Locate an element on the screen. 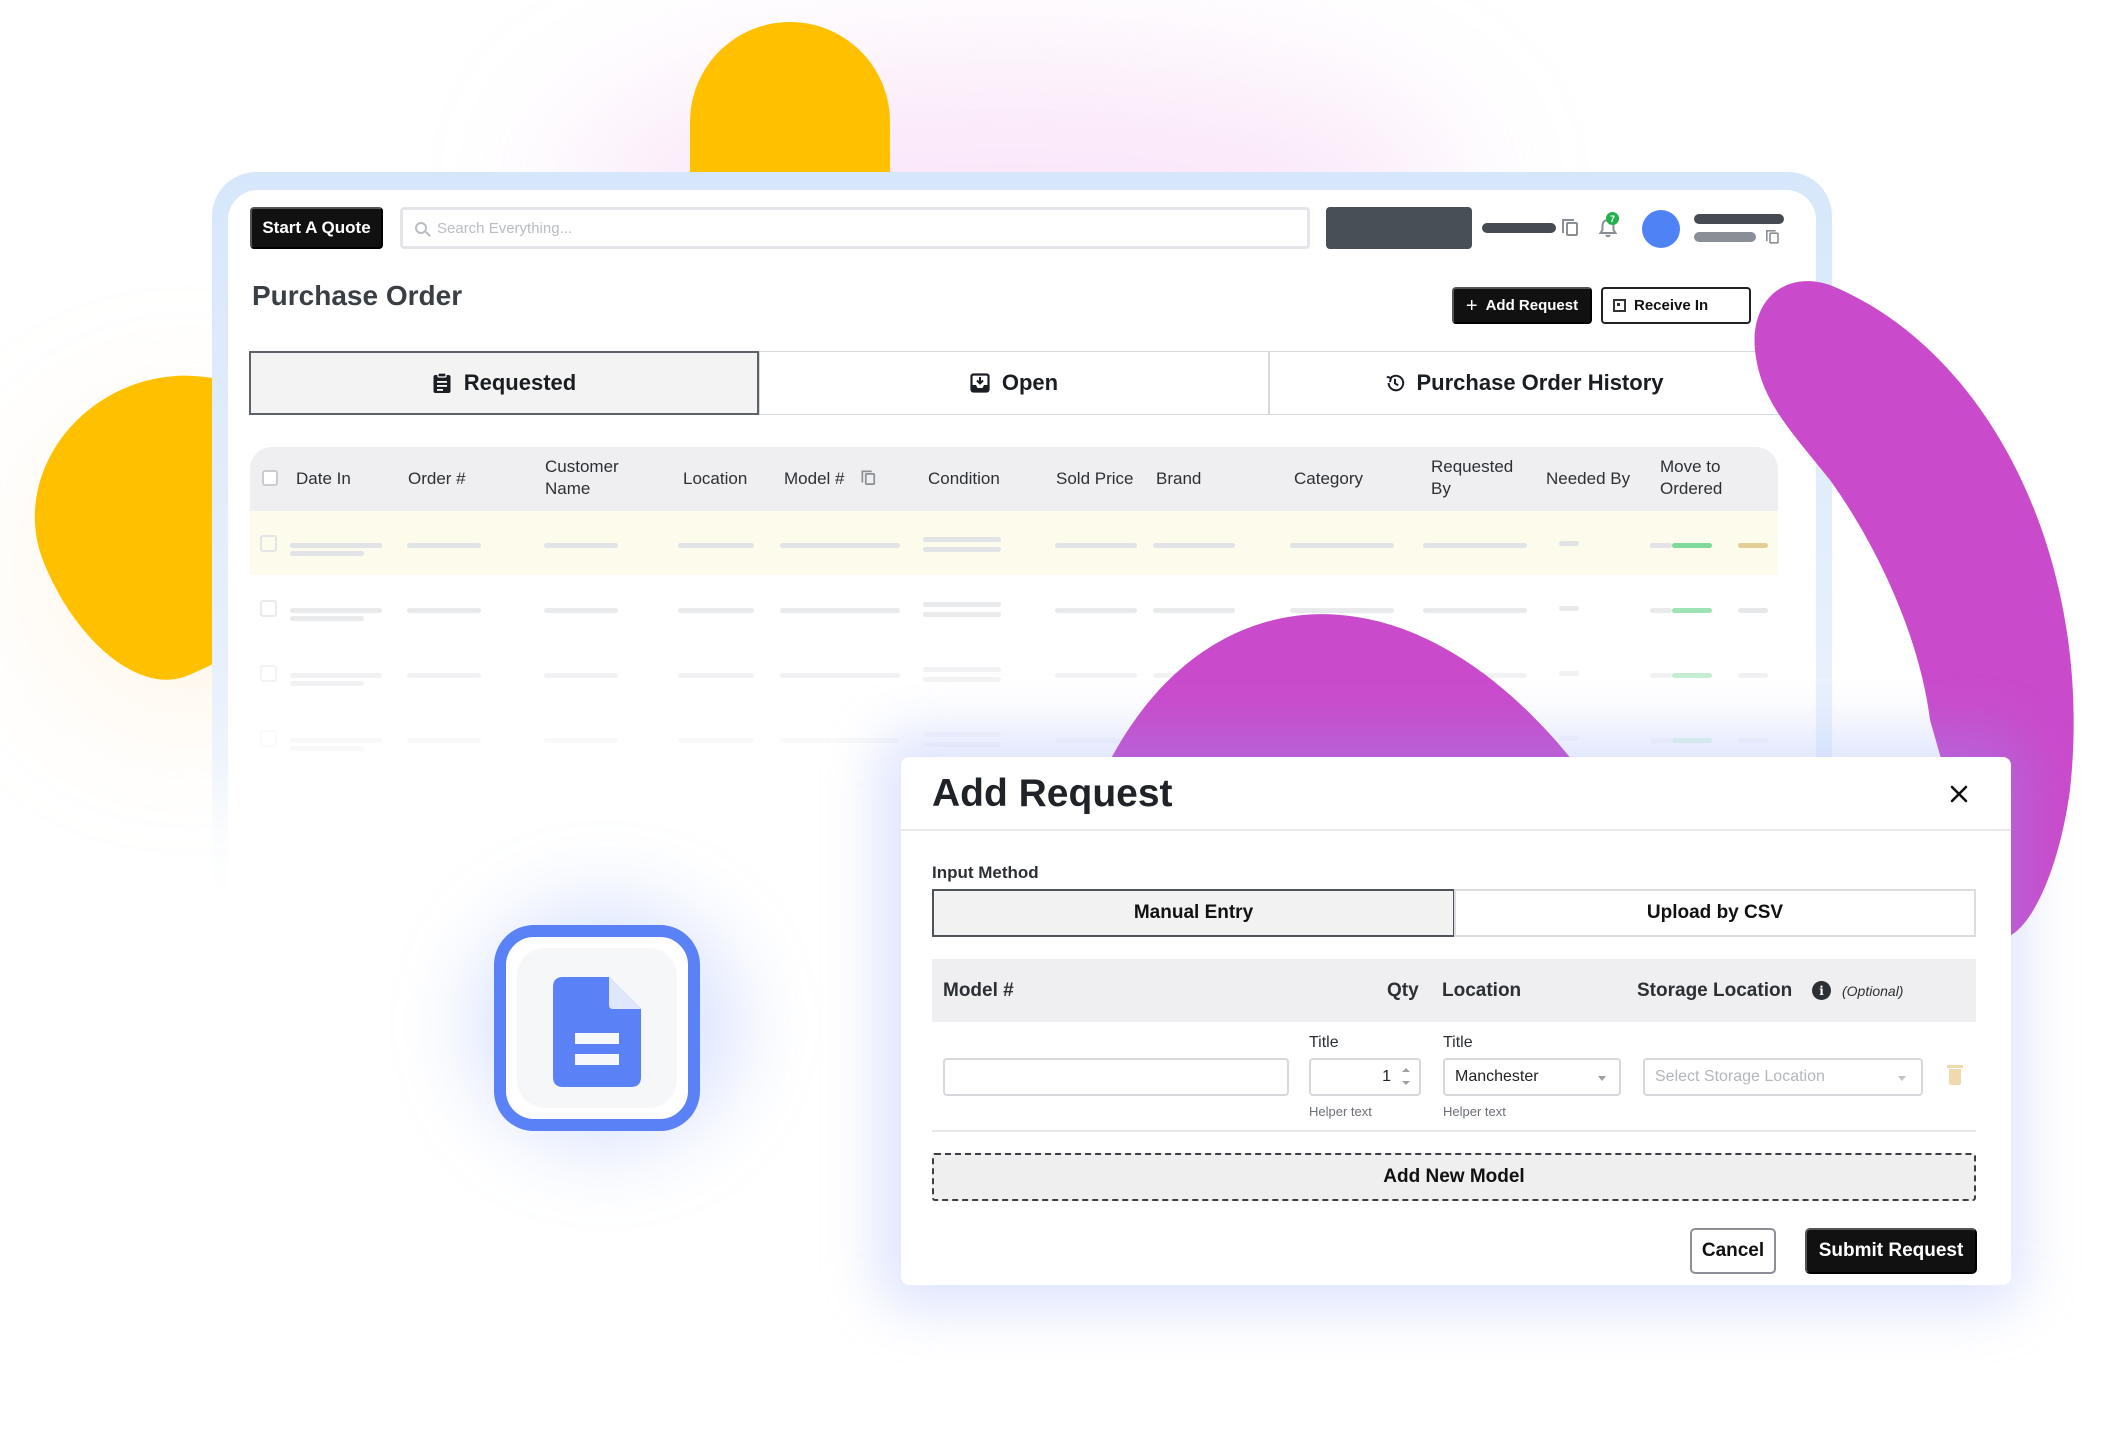 The width and height of the screenshot is (2128, 1456). qty-field-label: Title is located at coordinates (1324, 1042).